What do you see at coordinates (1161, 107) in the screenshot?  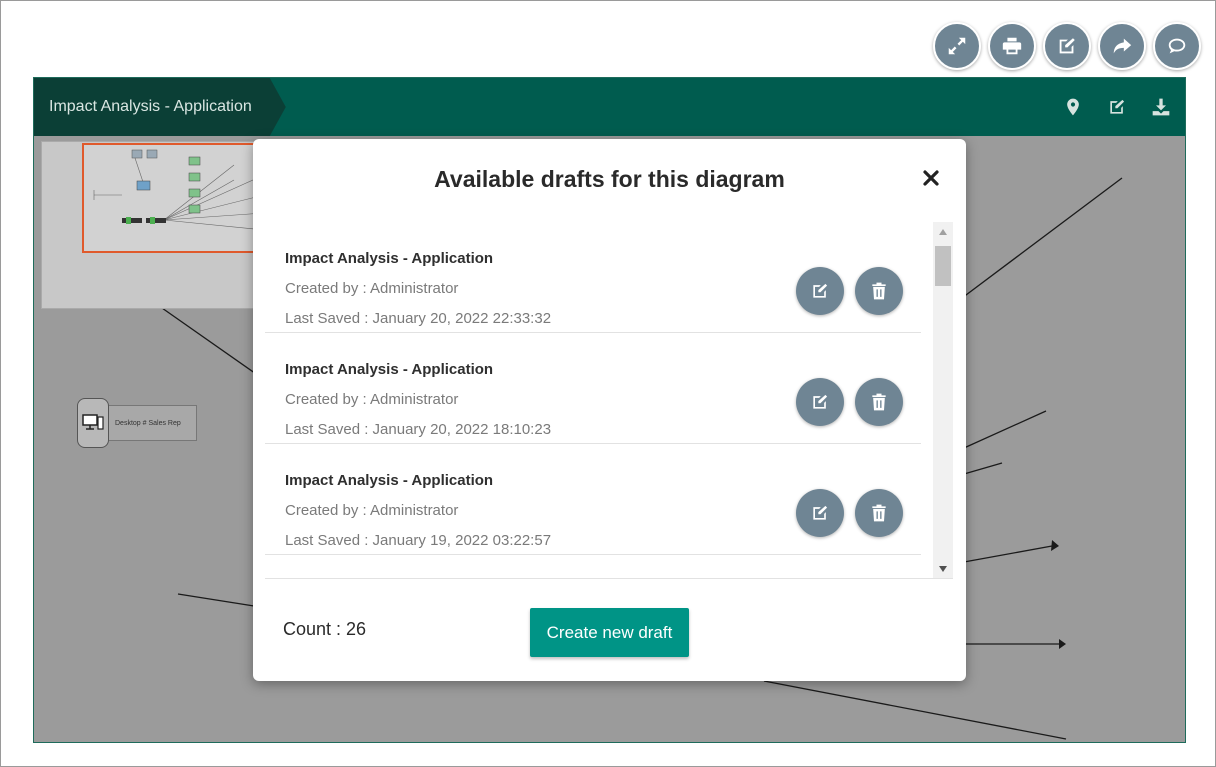 I see `download-icon` at bounding box center [1161, 107].